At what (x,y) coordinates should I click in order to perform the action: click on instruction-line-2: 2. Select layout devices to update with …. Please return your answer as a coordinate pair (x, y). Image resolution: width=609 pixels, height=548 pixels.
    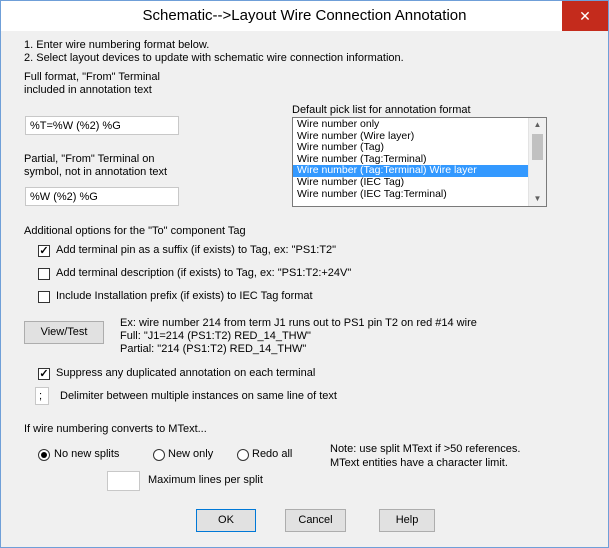
    Looking at the image, I should click on (214, 58).